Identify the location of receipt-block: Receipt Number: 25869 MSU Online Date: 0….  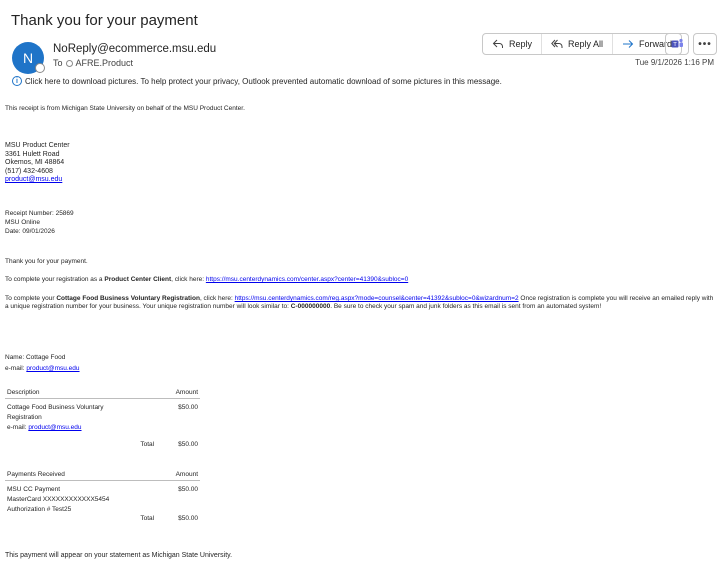
(39, 222).